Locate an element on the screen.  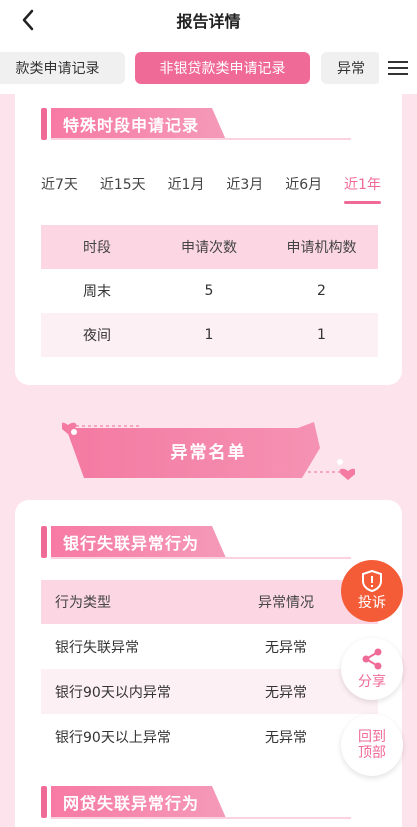
period-tabs: 近7天 近15天 近1月 近3月 近6月 近1年 is located at coordinates (211, 189).